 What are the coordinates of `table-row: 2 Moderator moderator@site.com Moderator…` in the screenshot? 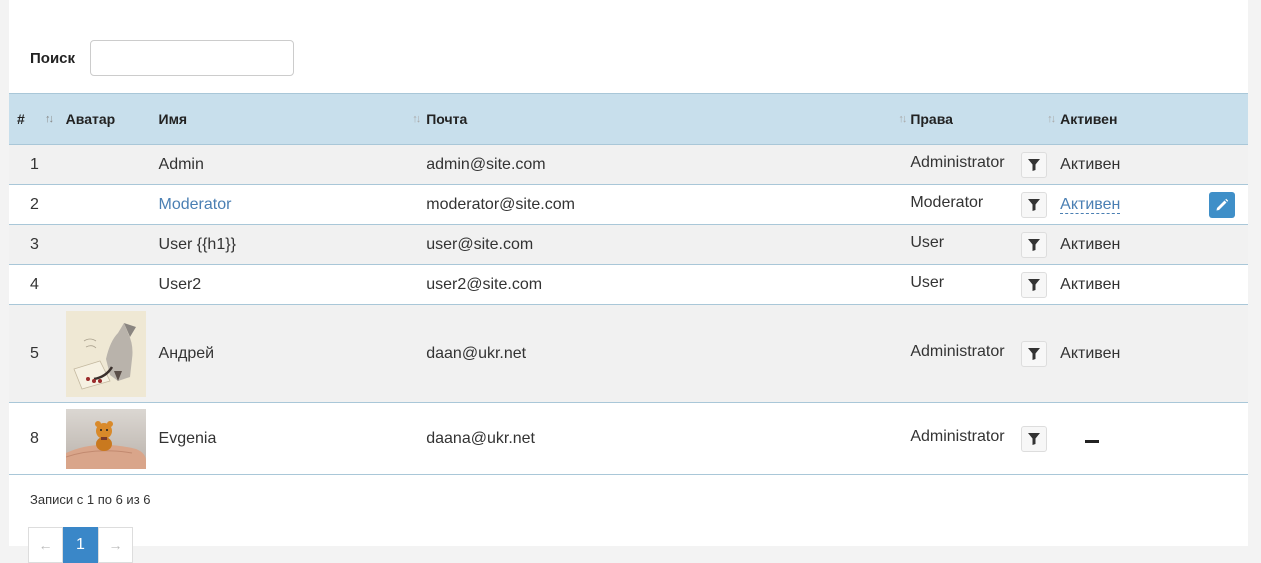 It's located at (628, 204).